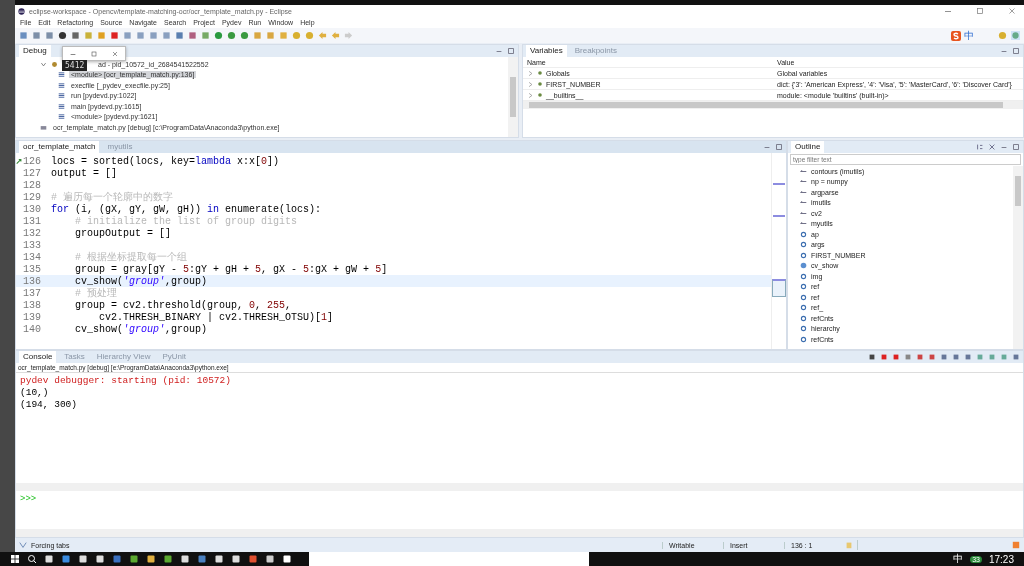  Describe the element at coordinates (32, 293) in the screenshot. I see `line-number: 137` at that location.